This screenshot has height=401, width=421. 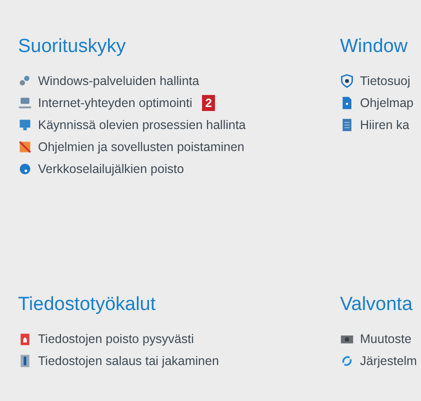 What do you see at coordinates (377, 305) in the screenshot?
I see `section-title: Valvonta` at bounding box center [377, 305].